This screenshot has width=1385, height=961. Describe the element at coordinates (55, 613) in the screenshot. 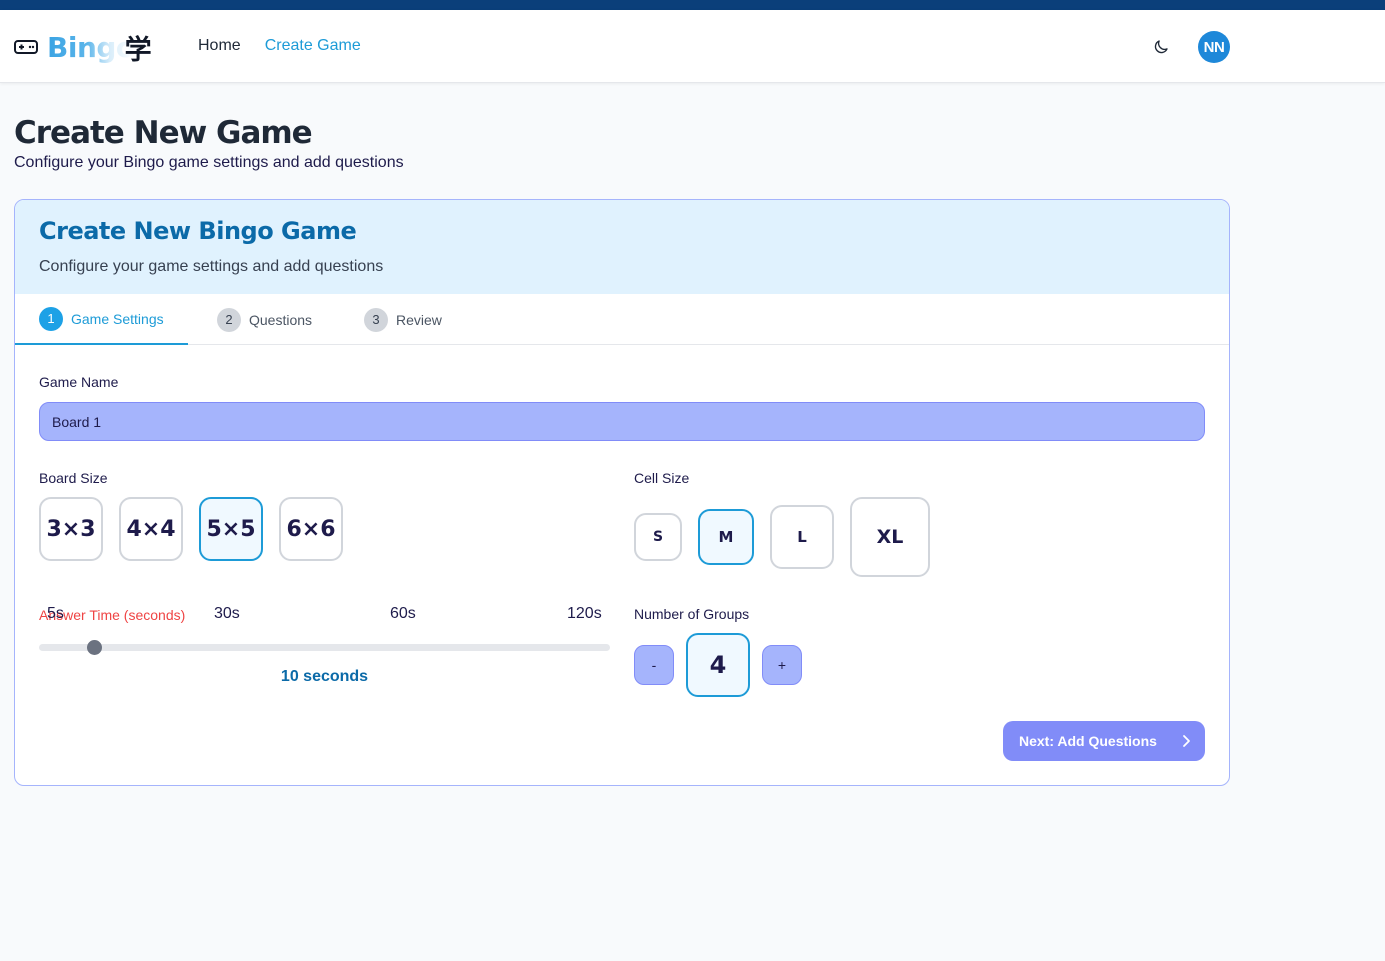

I see `tick-label: 5s` at that location.